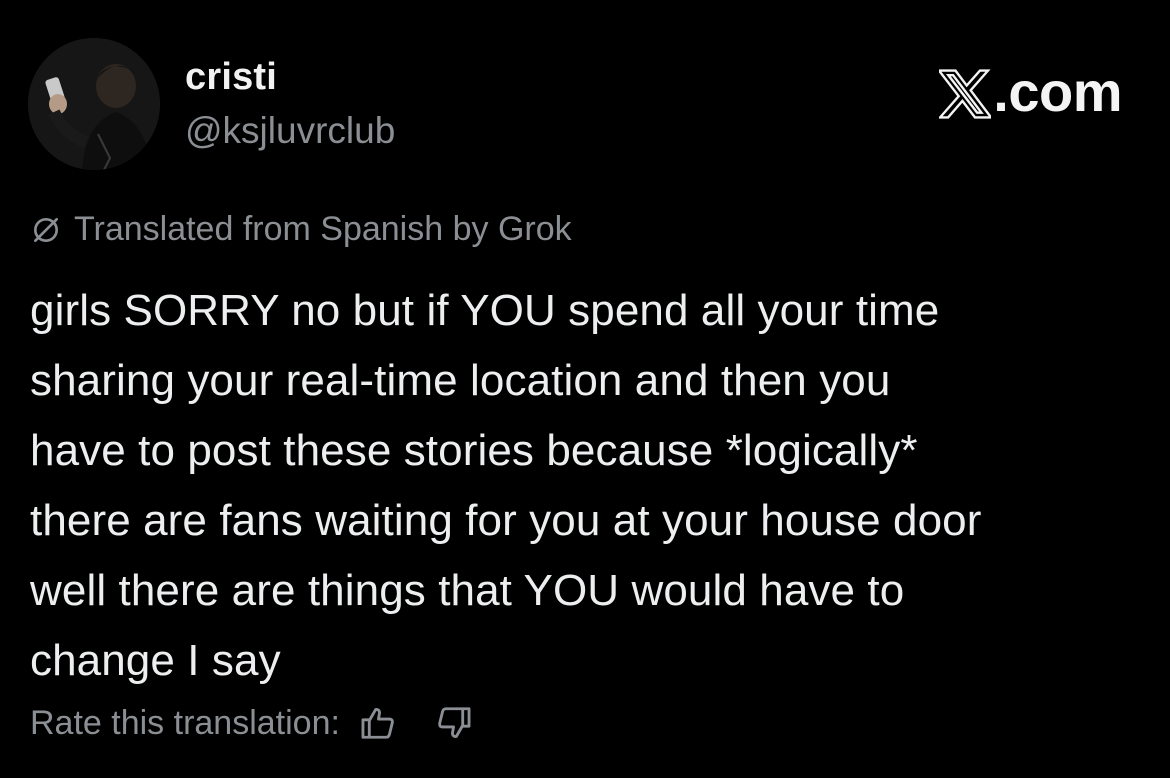 Image resolution: width=1170 pixels, height=778 pixels. I want to click on translation-notice: Translated from Spanish by Grok, so click(301, 229).